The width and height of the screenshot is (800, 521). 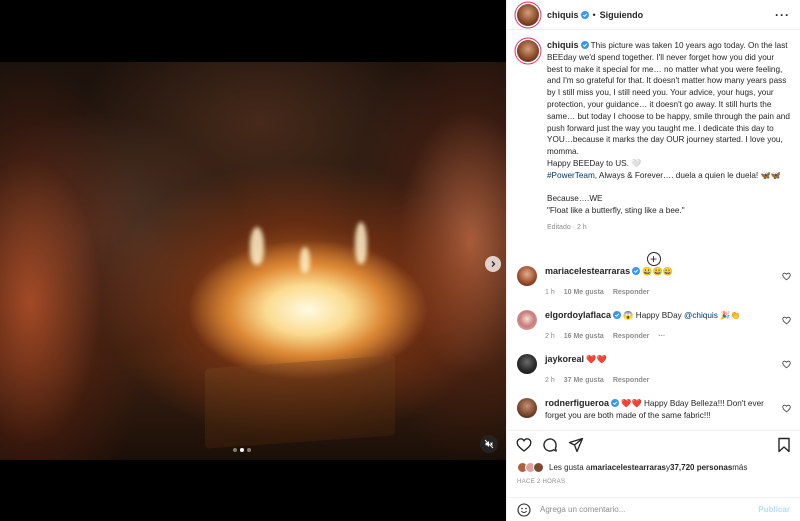 What do you see at coordinates (575, 199) in the screenshot?
I see `caption-line: Because….WE` at bounding box center [575, 199].